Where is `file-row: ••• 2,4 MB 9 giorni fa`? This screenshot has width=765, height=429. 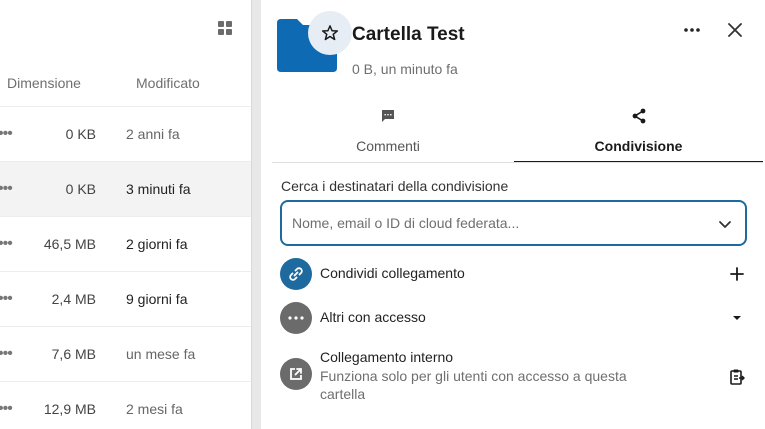 file-row: ••• 2,4 MB 9 giorni fa is located at coordinates (125, 298).